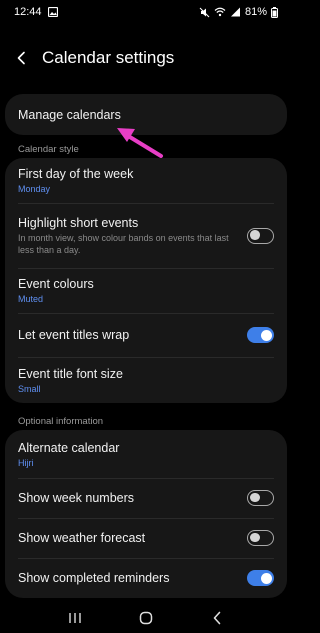 The width and height of the screenshot is (320, 633). What do you see at coordinates (108, 57) in the screenshot?
I see `page-title: Calendar settings` at bounding box center [108, 57].